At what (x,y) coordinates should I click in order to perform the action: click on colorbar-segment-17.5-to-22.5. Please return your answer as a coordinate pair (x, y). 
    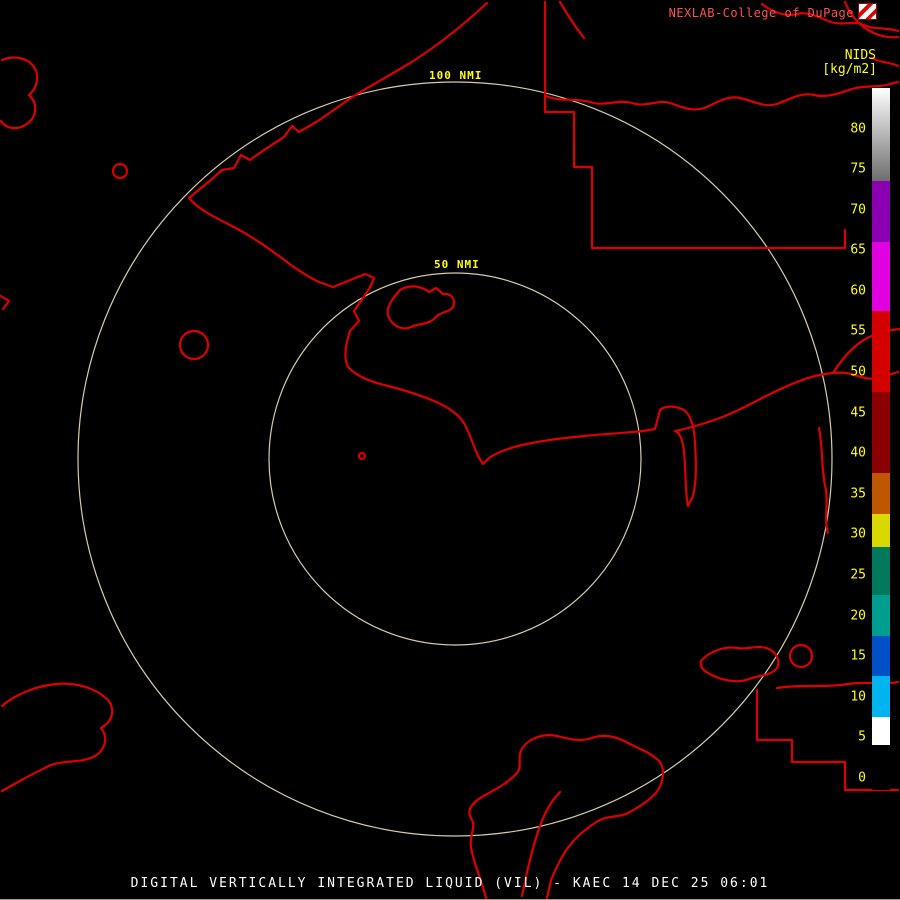
    Looking at the image, I should click on (881, 615).